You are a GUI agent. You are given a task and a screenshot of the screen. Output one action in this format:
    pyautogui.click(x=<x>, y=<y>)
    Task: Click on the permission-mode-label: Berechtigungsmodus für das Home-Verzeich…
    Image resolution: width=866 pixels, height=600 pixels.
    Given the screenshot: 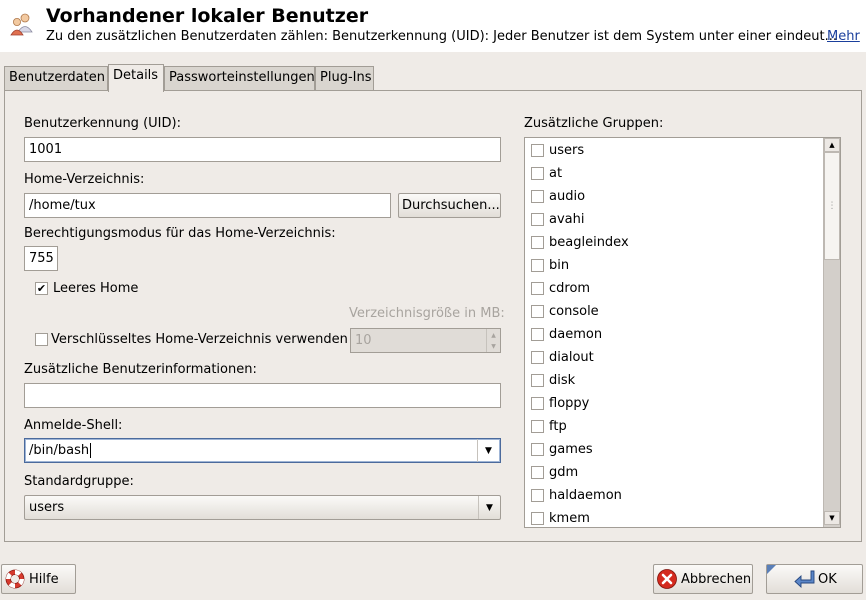 What is the action you would take?
    pyautogui.click(x=180, y=233)
    